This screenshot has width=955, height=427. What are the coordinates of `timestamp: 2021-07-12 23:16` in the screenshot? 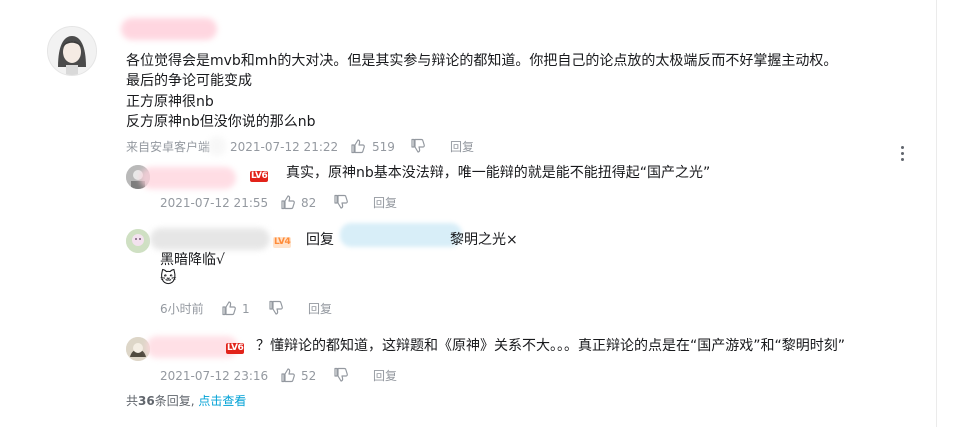 It's located at (214, 376).